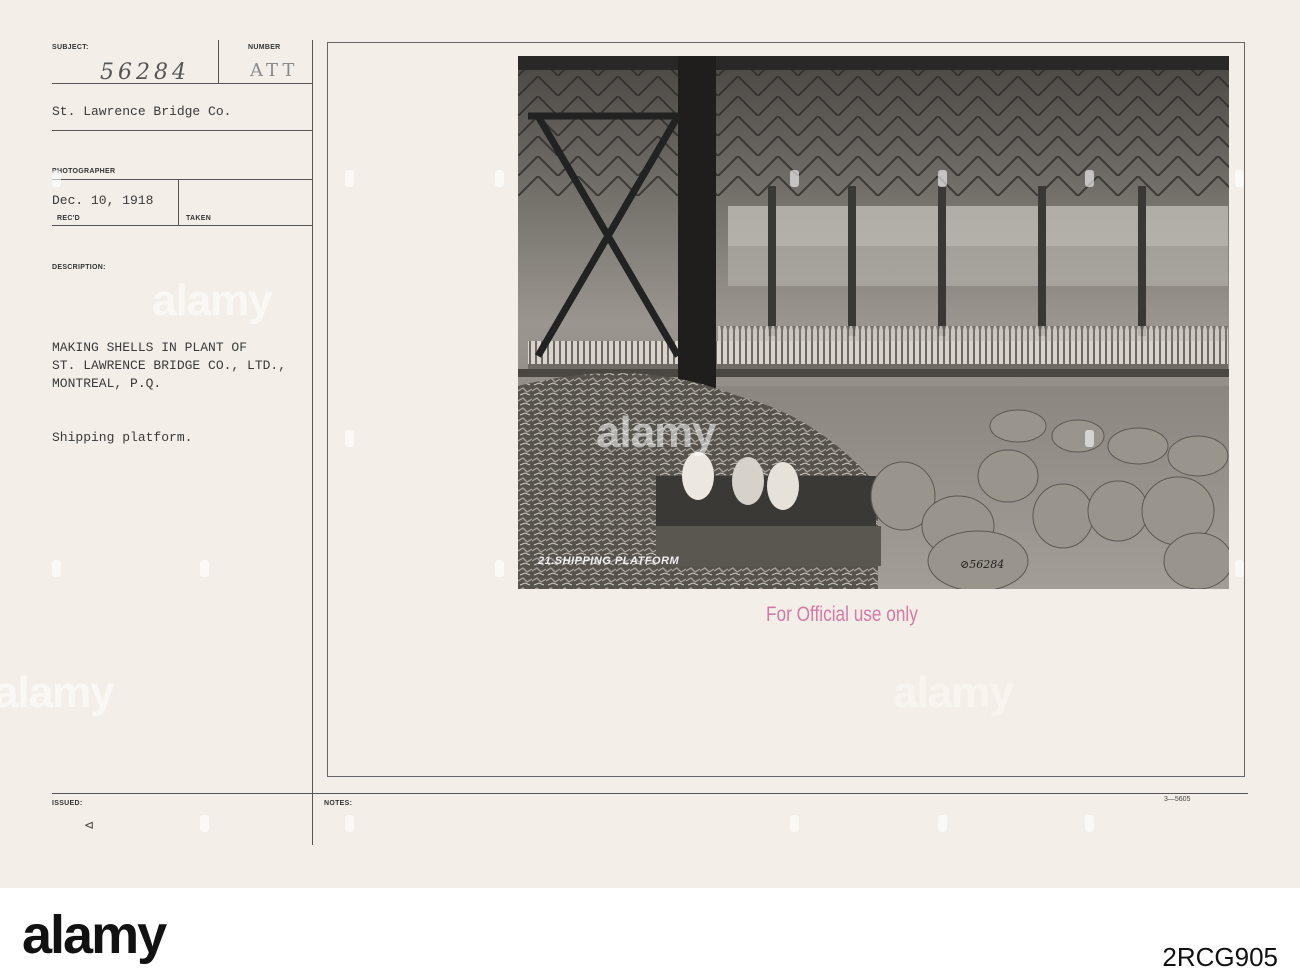 The width and height of the screenshot is (1300, 977). What do you see at coordinates (212, 300) in the screenshot?
I see `watermark-text-1: alamy` at bounding box center [212, 300].